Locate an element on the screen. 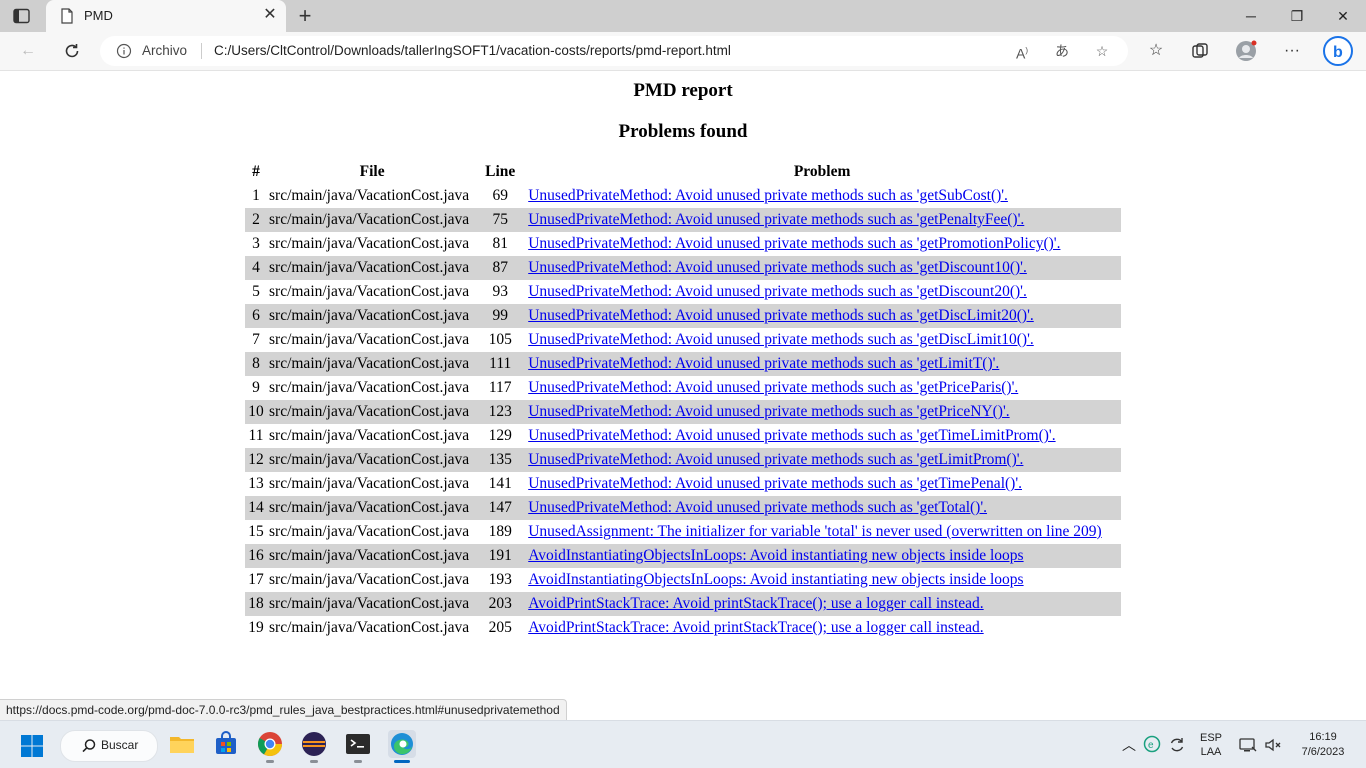  edge-icon is located at coordinates (402, 746).